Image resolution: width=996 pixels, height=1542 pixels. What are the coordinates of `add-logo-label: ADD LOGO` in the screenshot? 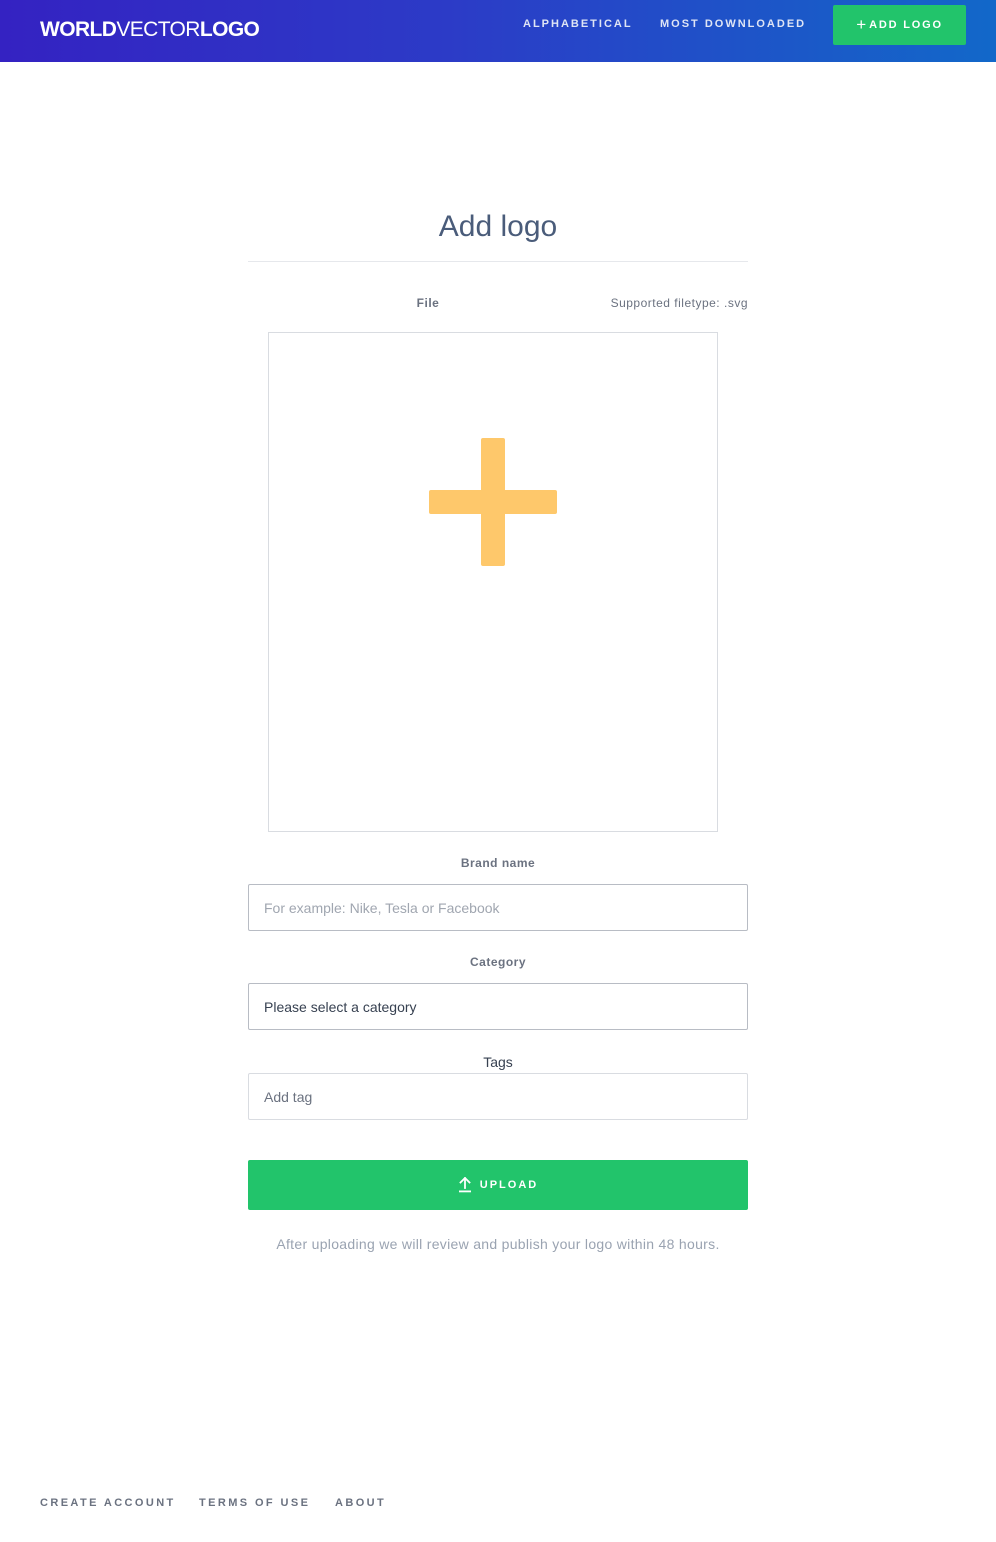 It's located at (906, 25).